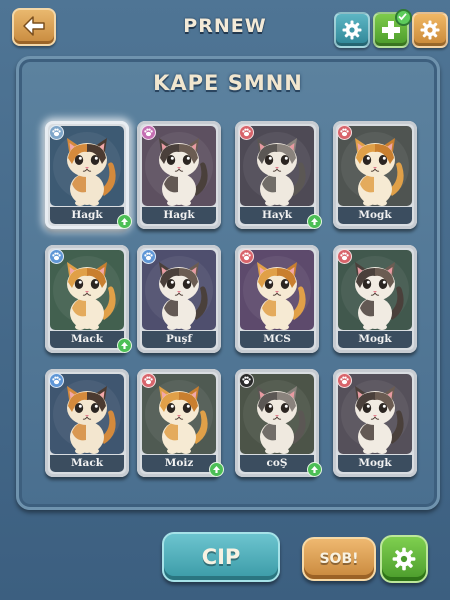 This screenshot has width=450, height=600. I want to click on notification-badge, so click(403, 17).